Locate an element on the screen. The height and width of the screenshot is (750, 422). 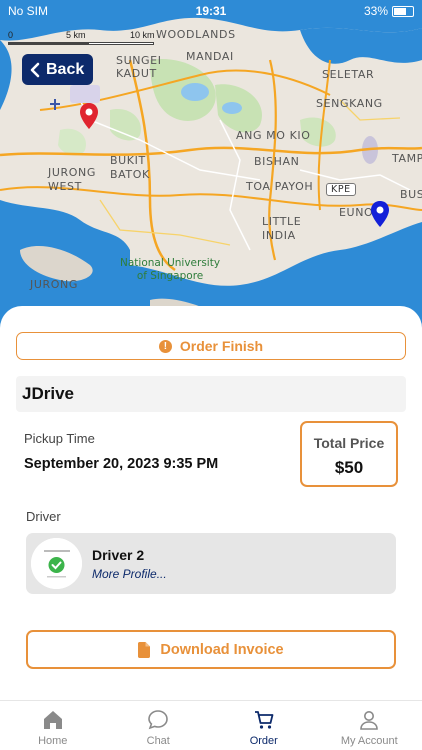
order-status-badge: ! Order Finish is located at coordinates (211, 346).